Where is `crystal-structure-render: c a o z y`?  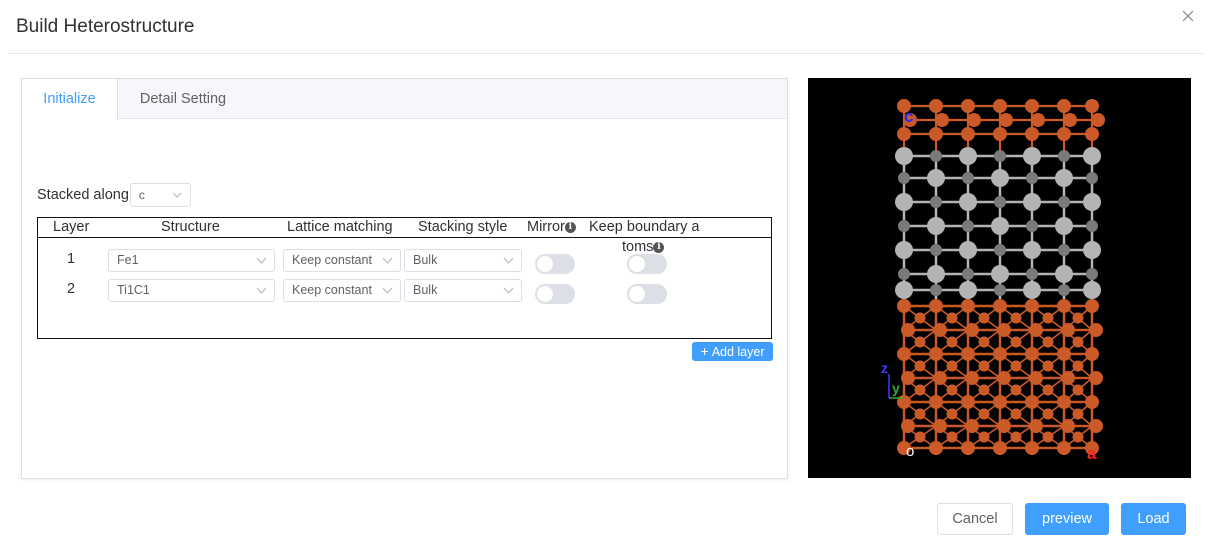
crystal-structure-render: c a o z y is located at coordinates (993, 281).